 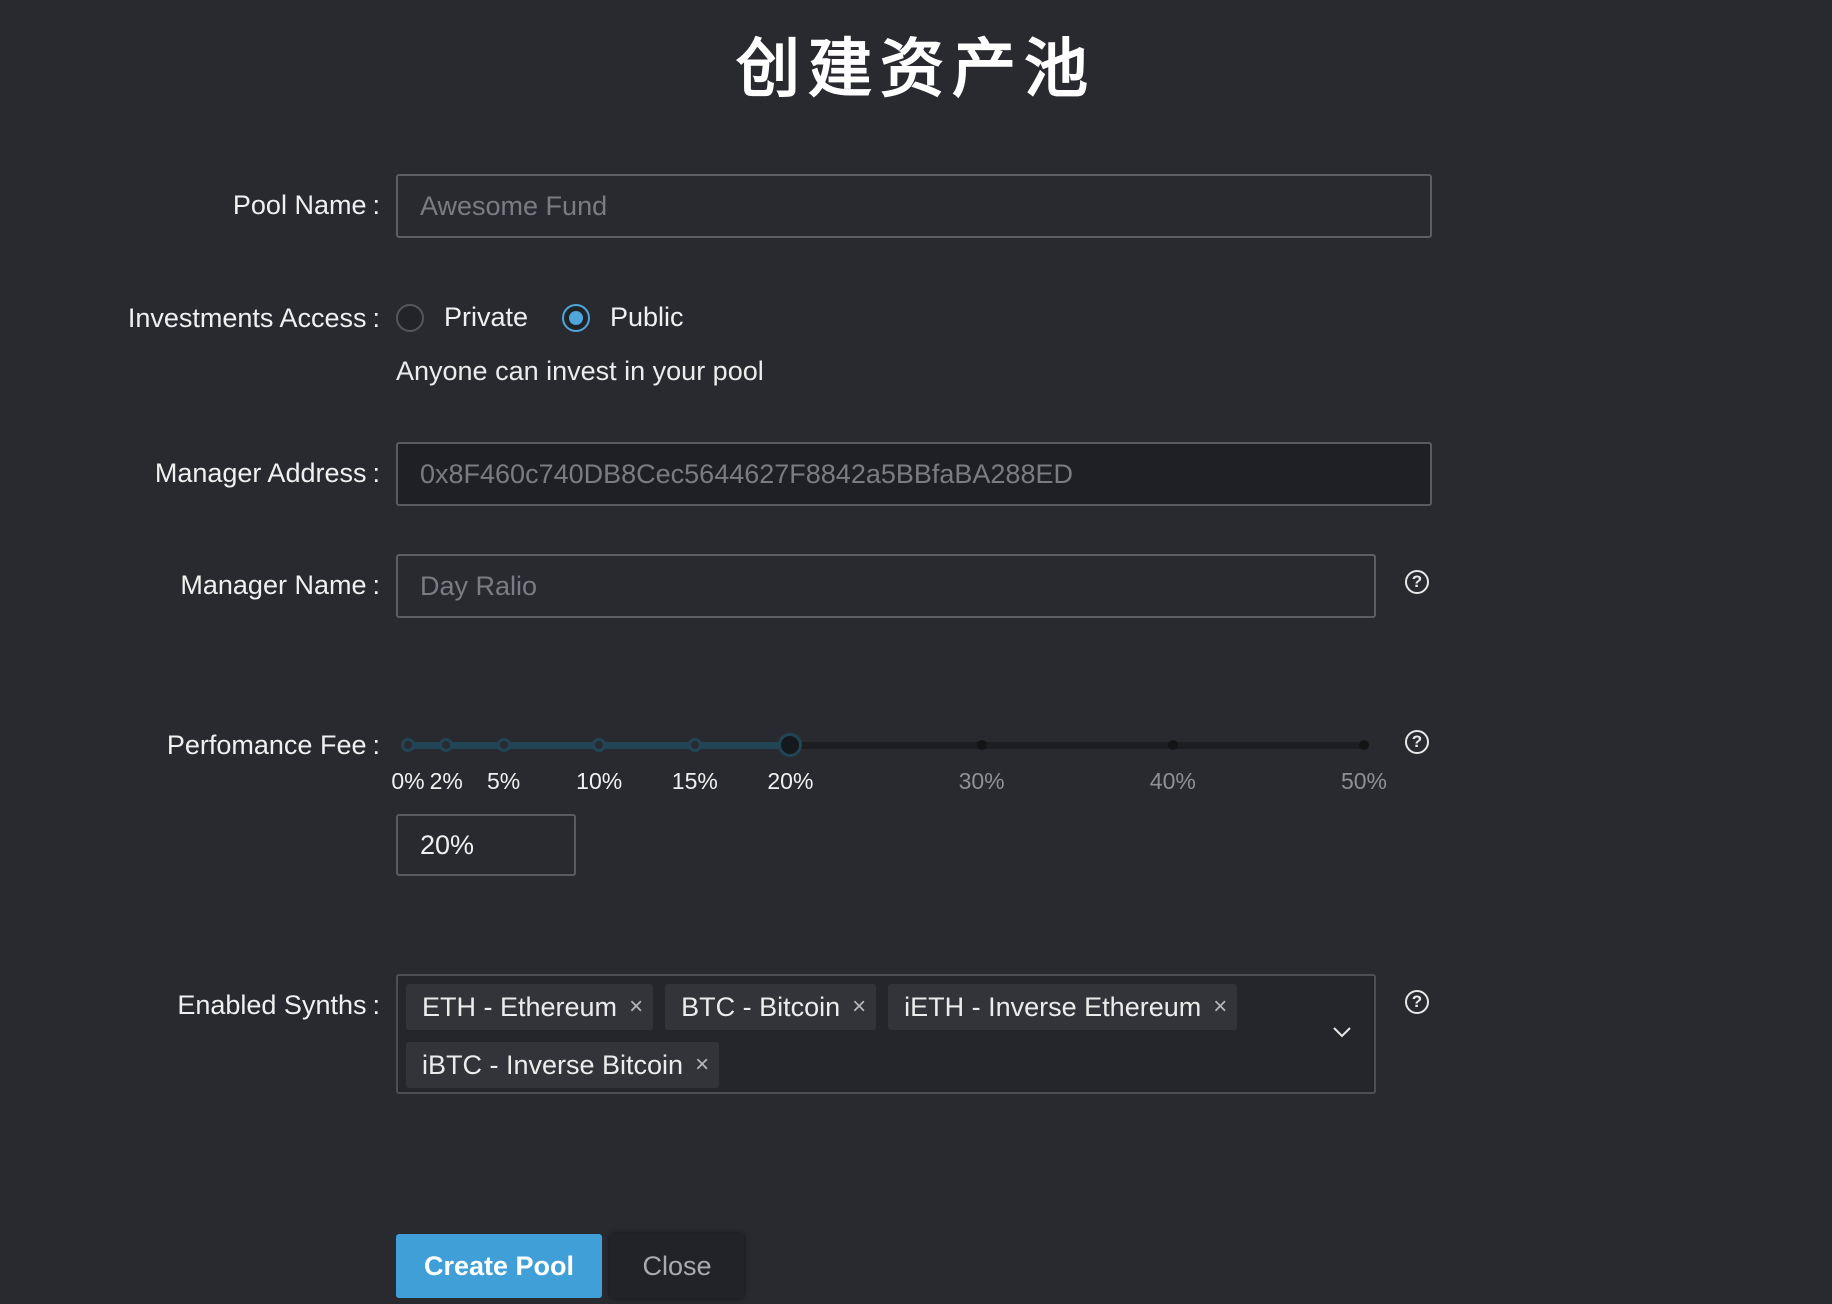 I want to click on enabled-synths-help-icon: ?, so click(x=1417, y=1002).